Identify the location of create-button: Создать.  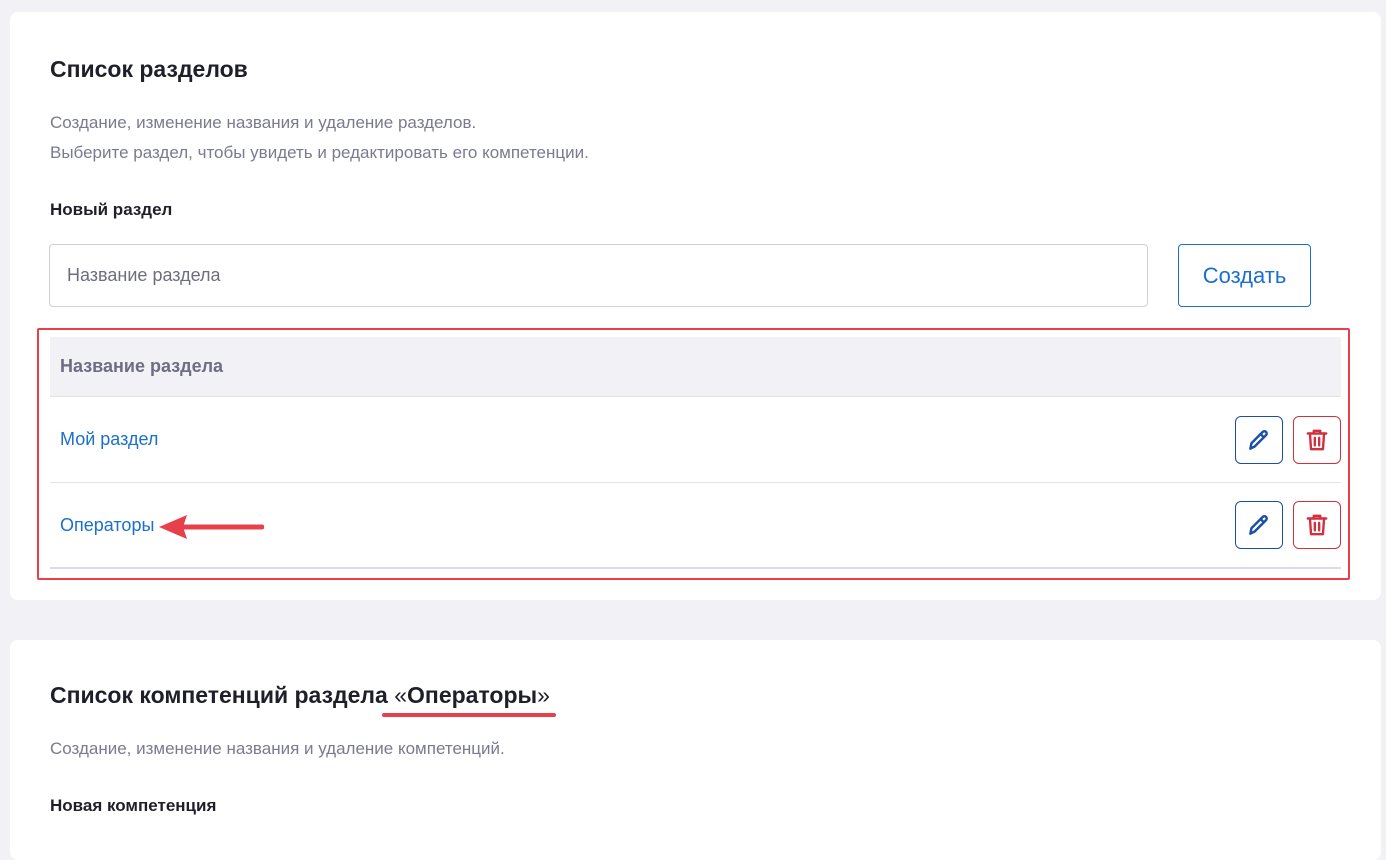
(1244, 275).